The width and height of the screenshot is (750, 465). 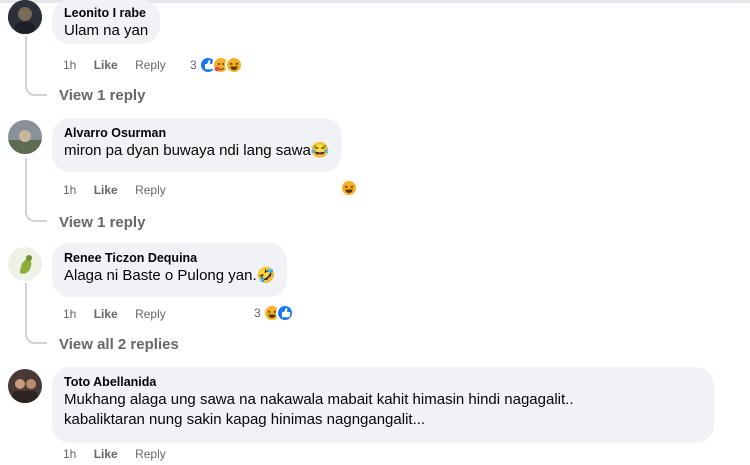 What do you see at coordinates (197, 133) in the screenshot?
I see `comment-author: Alvarro Osurman` at bounding box center [197, 133].